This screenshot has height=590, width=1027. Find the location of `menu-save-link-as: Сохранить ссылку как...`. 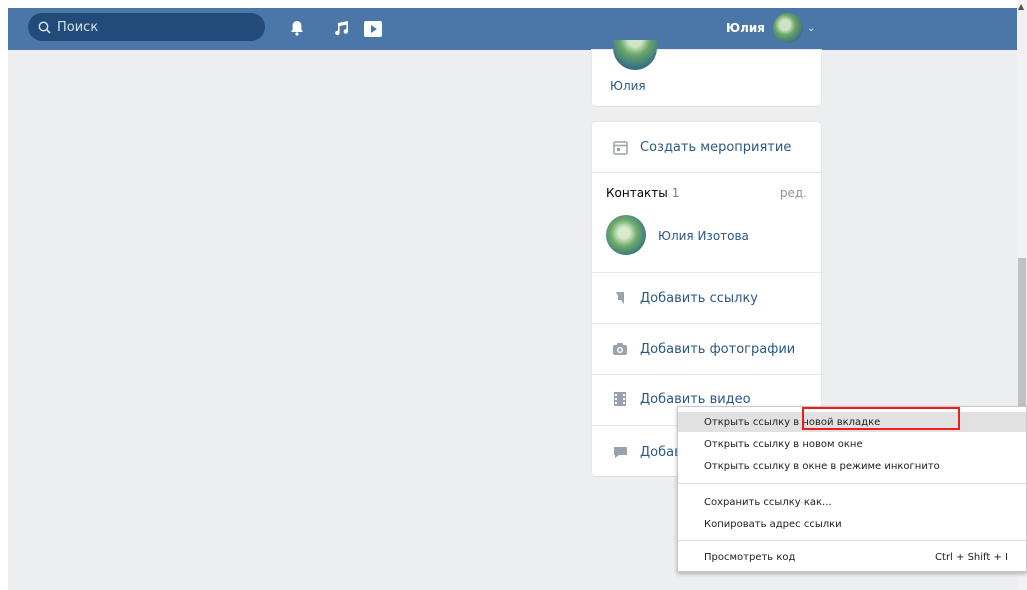

menu-save-link-as: Сохранить ссылку как... is located at coordinates (852, 502).